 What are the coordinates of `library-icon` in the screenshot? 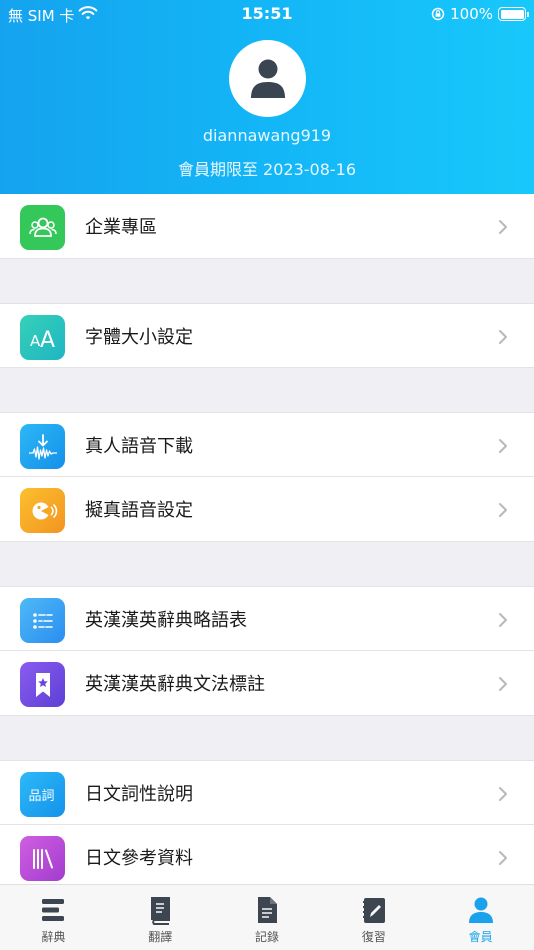 It's located at (42, 858).